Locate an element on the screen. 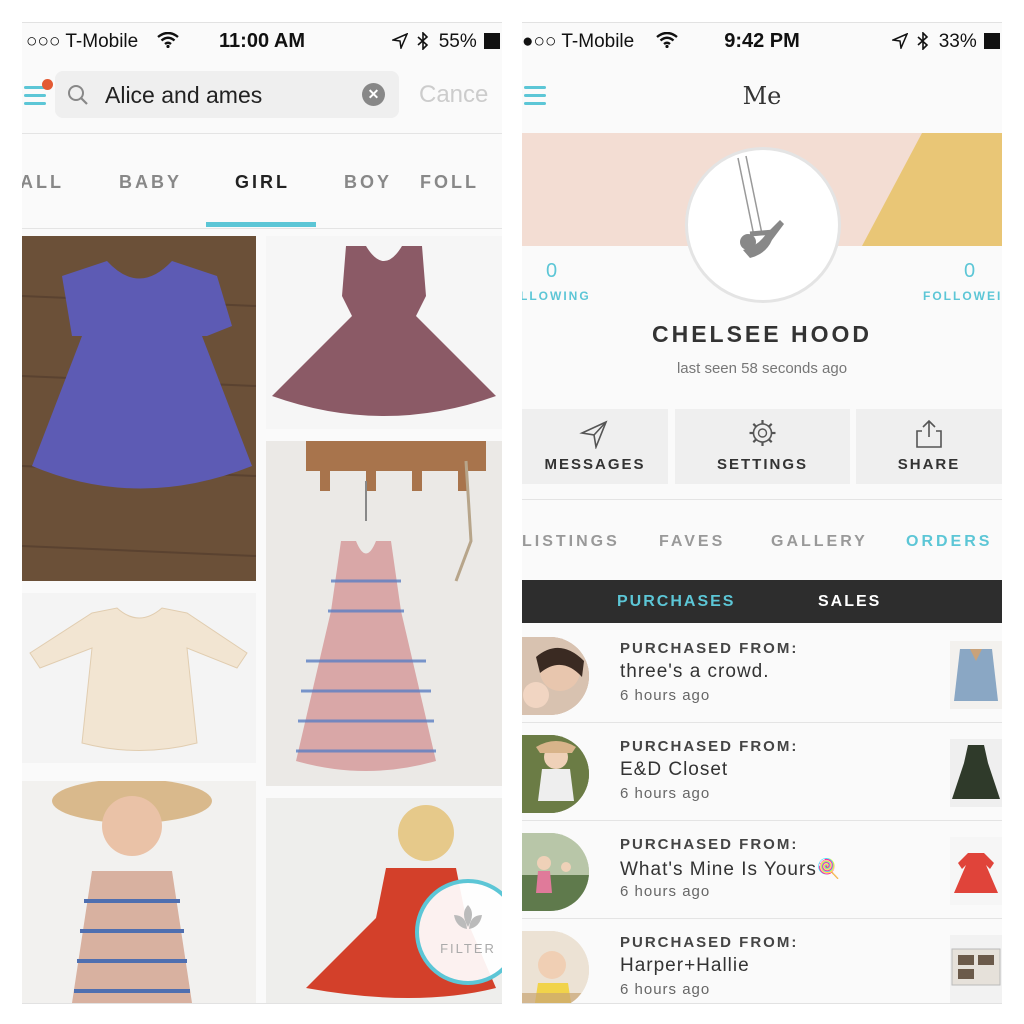 The height and width of the screenshot is (1024, 1024). status-bar: ○○○ T-Mobile 11:00 AM 55% is located at coordinates (262, 42).